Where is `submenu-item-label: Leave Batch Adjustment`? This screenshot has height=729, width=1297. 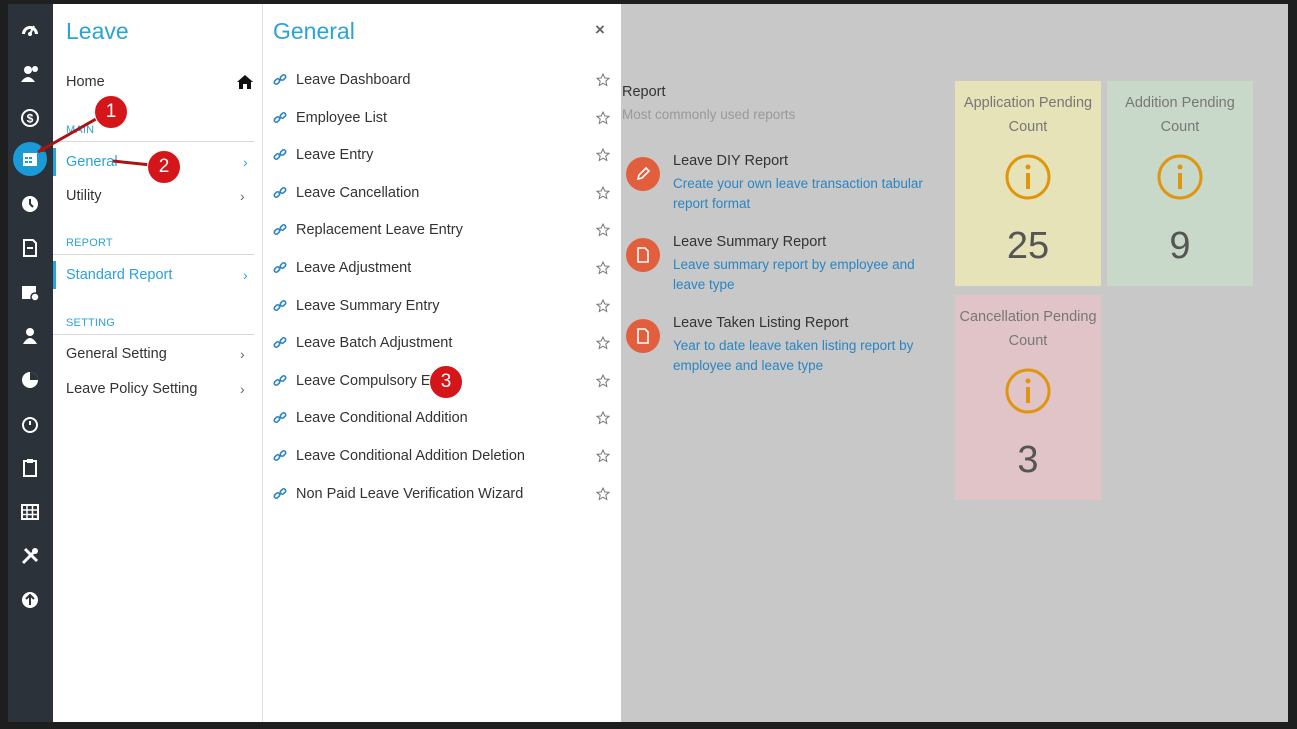
submenu-item-label: Leave Batch Adjustment is located at coordinates (374, 343).